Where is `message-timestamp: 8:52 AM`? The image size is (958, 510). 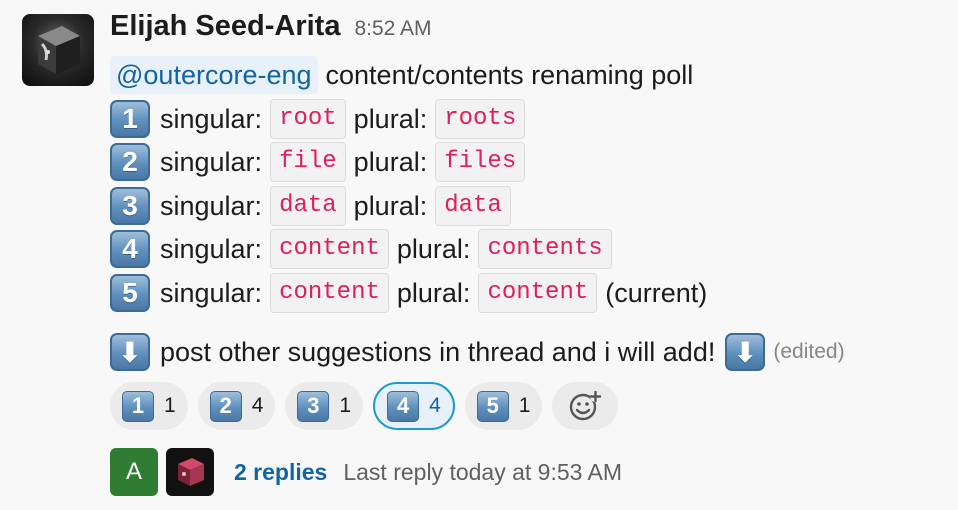 message-timestamp: 8:52 AM is located at coordinates (392, 29).